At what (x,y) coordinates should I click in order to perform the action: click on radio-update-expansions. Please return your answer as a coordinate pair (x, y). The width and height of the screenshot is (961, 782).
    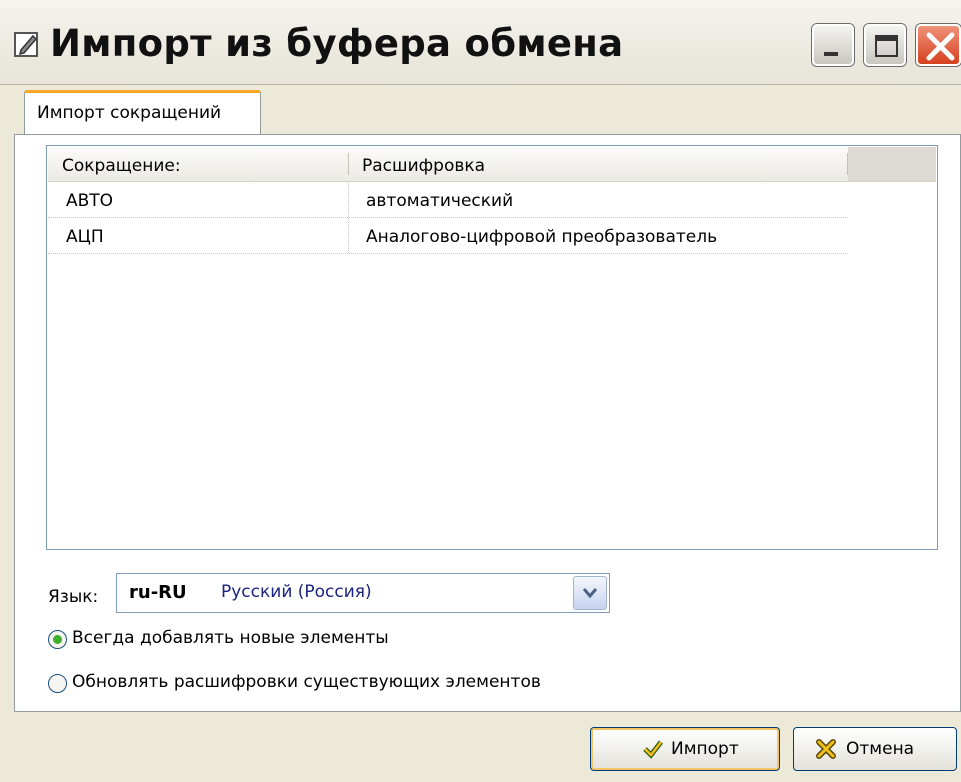
    Looking at the image, I should click on (57, 683).